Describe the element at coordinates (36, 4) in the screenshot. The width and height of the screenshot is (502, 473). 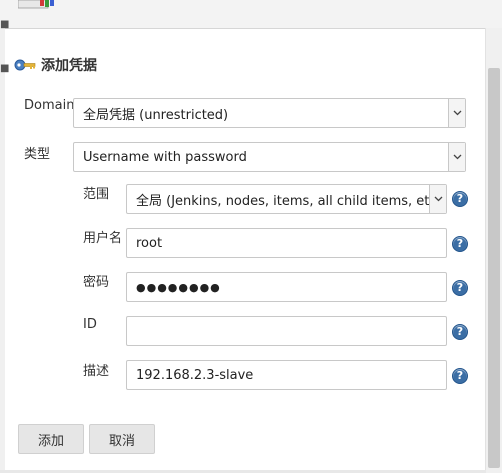
I see `app-icon` at that location.